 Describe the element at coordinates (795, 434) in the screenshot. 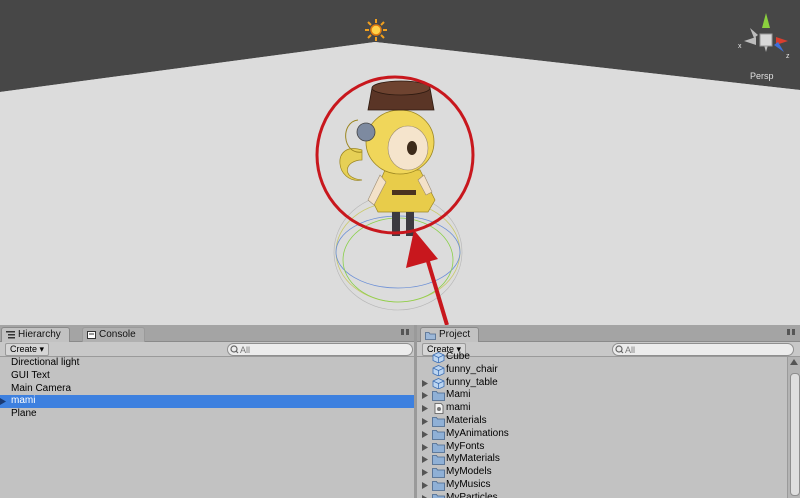

I see `scrollbar-thumb` at that location.